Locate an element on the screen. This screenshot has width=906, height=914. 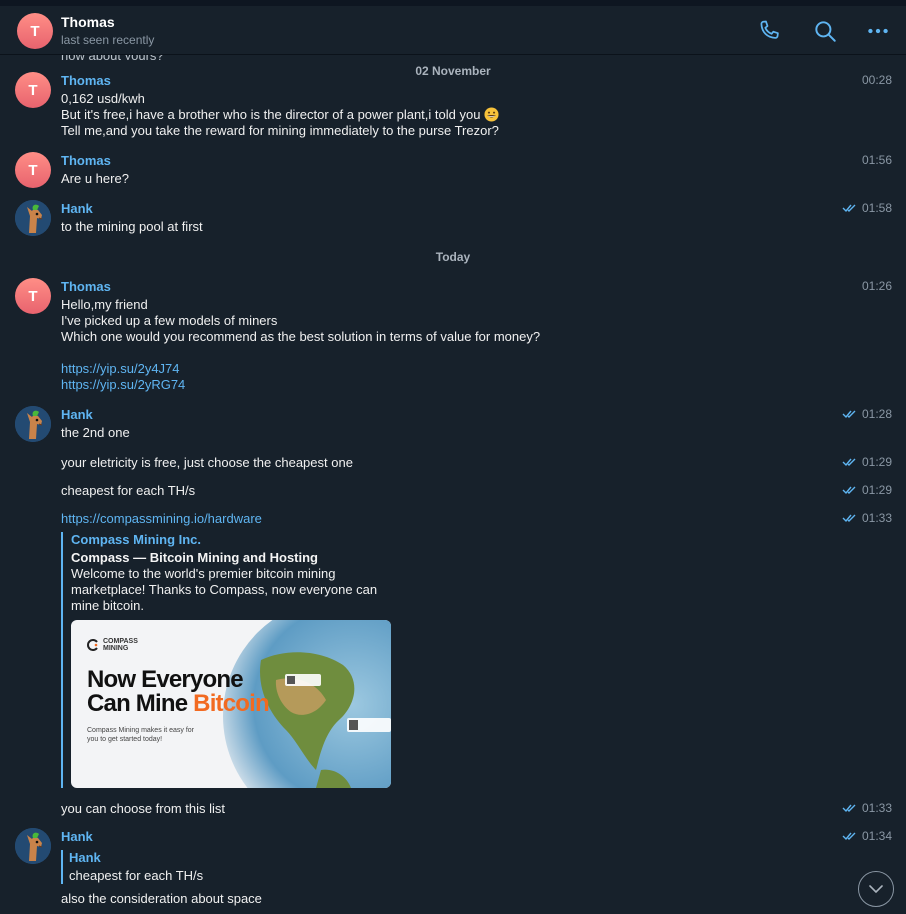
message-text: the 2nd one is located at coordinates (95, 432).